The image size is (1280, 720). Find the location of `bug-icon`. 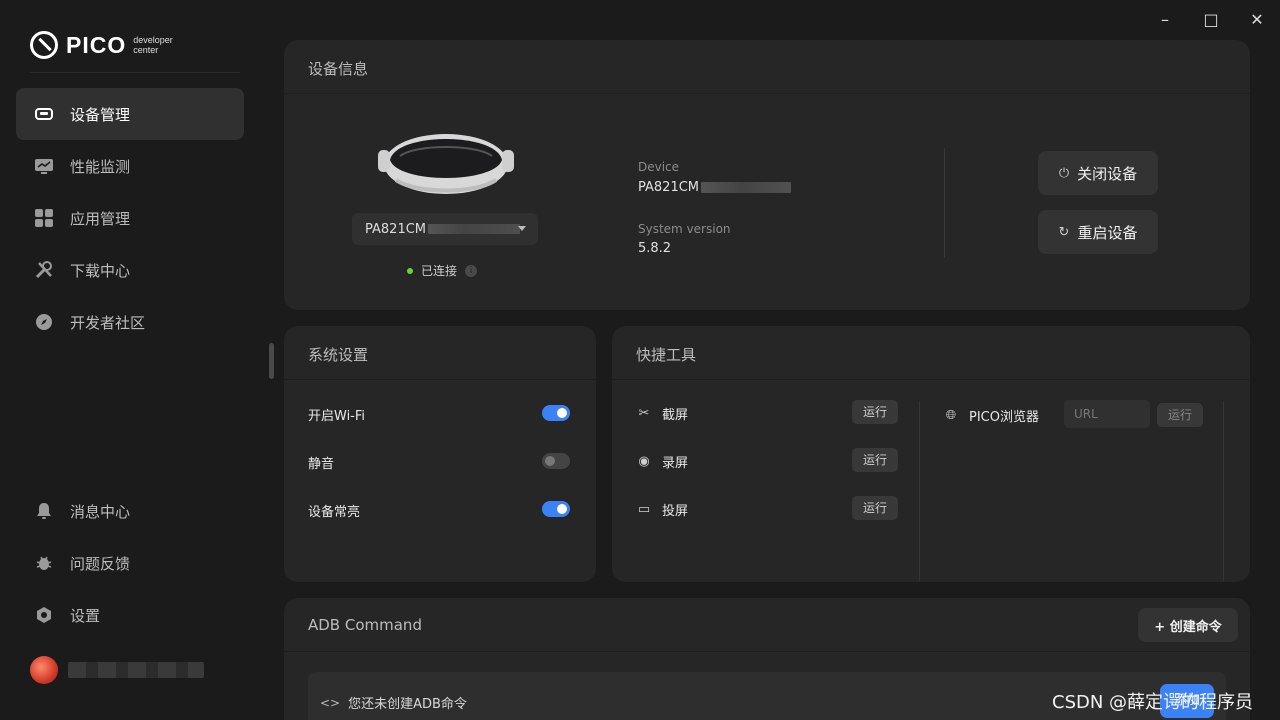

bug-icon is located at coordinates (44, 563).